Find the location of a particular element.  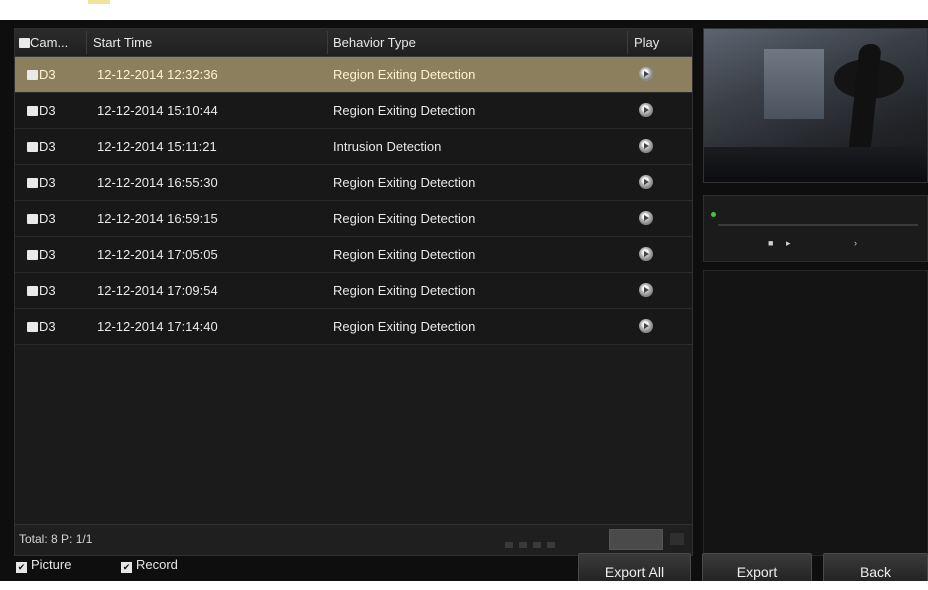

cell-start-time: 12-12-2014 12:32:36 is located at coordinates (157, 74).